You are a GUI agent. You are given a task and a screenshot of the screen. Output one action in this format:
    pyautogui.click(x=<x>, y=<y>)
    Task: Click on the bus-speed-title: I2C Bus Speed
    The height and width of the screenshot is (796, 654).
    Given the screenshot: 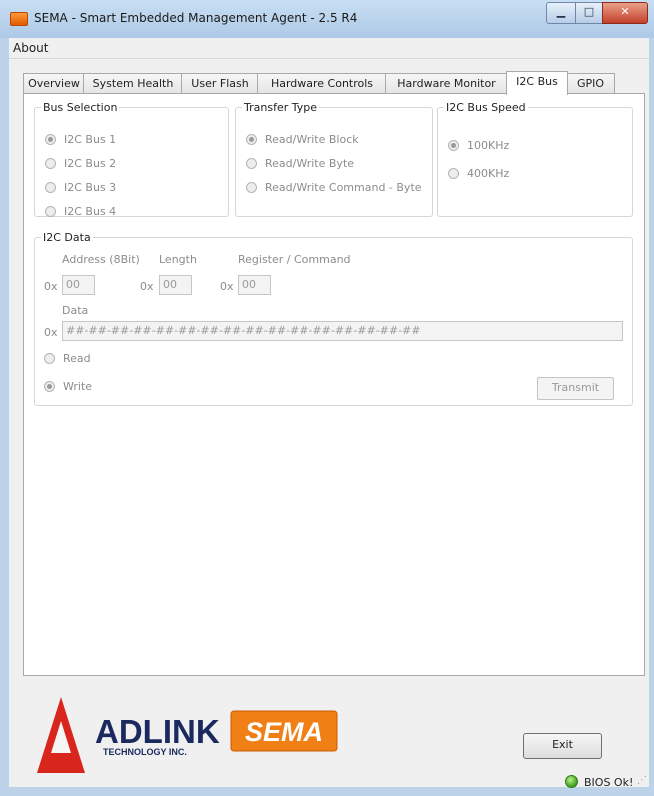 What is the action you would take?
    pyautogui.click(x=486, y=107)
    